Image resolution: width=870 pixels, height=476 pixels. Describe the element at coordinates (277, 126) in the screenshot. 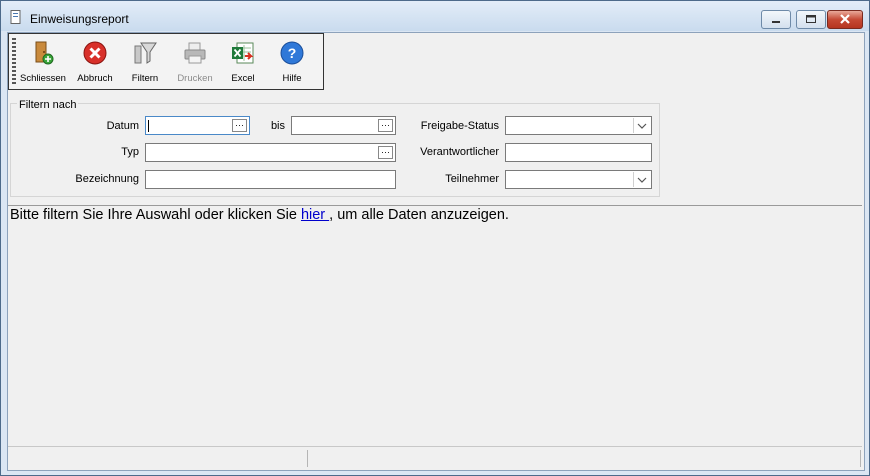

I see `bis-label: bis` at that location.